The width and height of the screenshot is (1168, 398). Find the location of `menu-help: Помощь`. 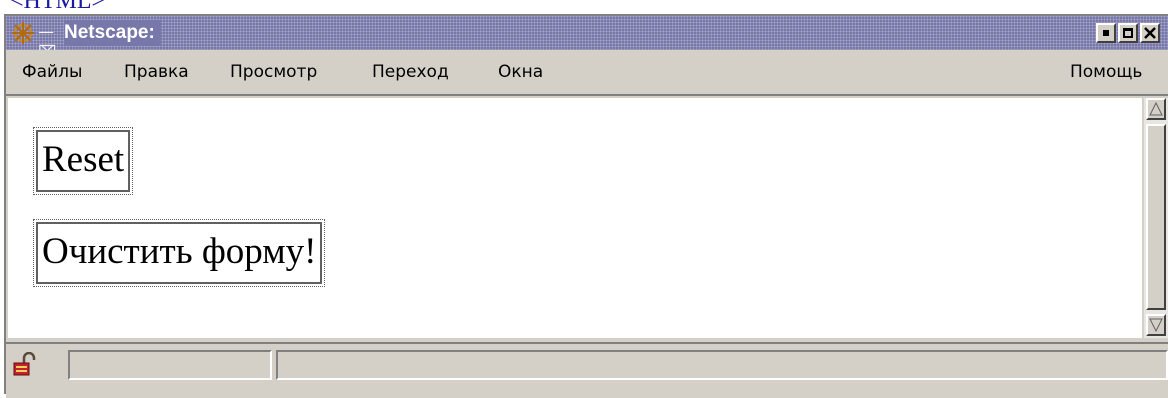

menu-help: Помощь is located at coordinates (1106, 72).